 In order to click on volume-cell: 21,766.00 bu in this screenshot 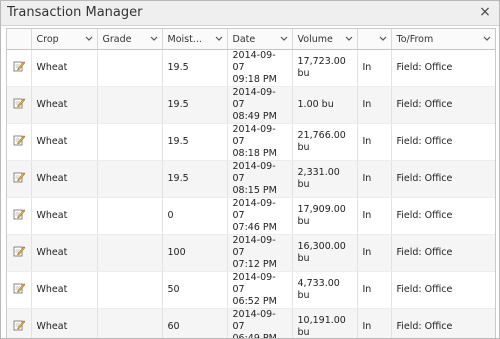, I will do `click(325, 142)`.